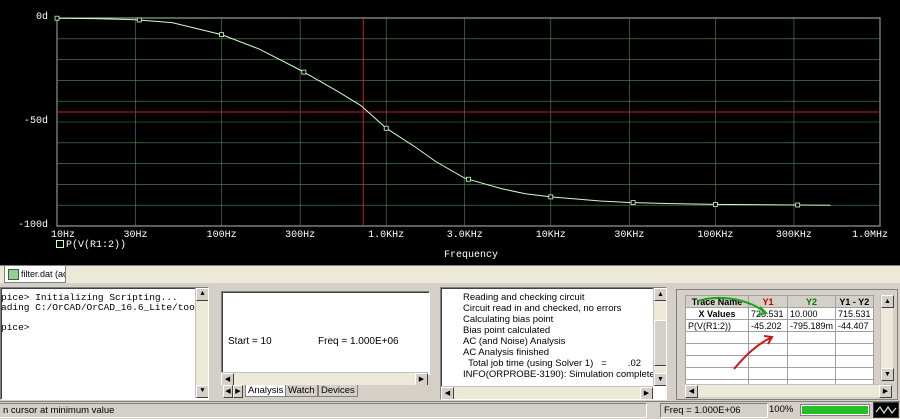 This screenshot has width=900, height=419. What do you see at coordinates (542, 308) in the screenshot?
I see `output-message: Circuit read in and checked, no errors` at bounding box center [542, 308].